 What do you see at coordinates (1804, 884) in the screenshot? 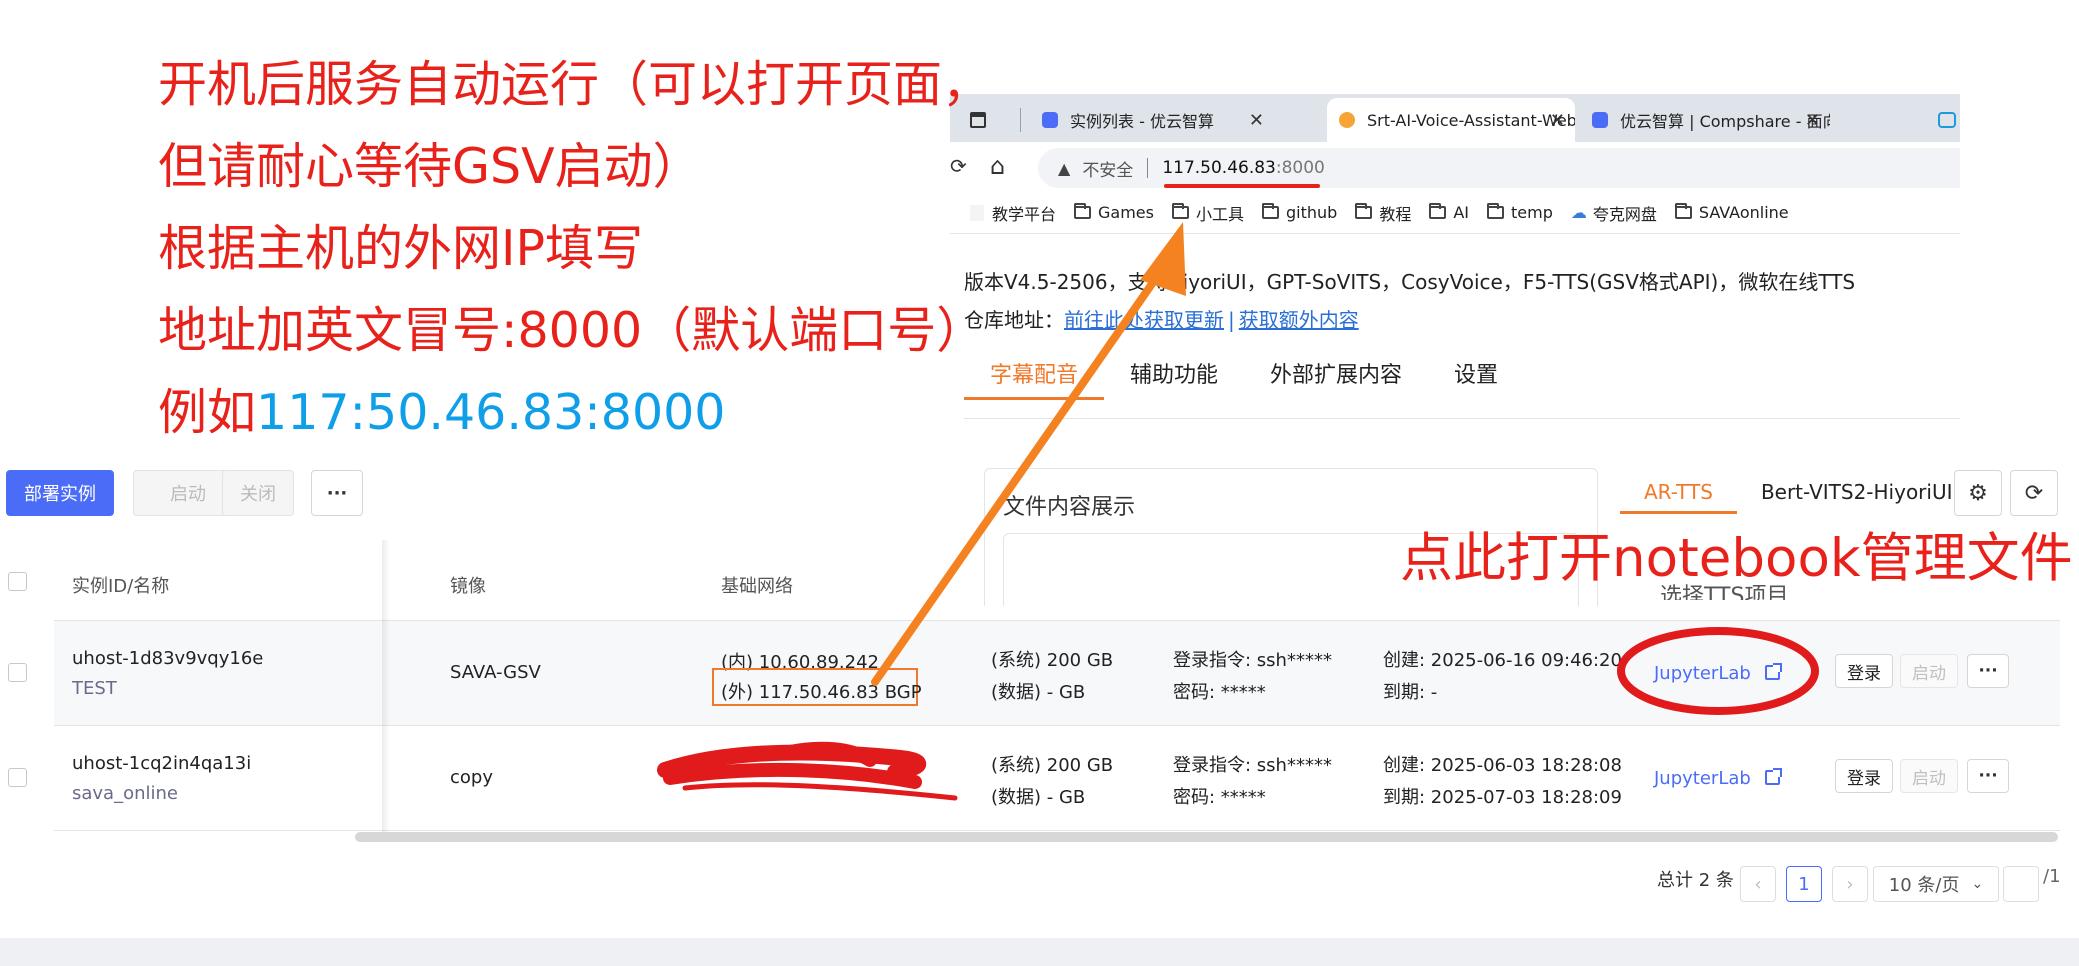
I see `page-1-button: 1` at bounding box center [1804, 884].